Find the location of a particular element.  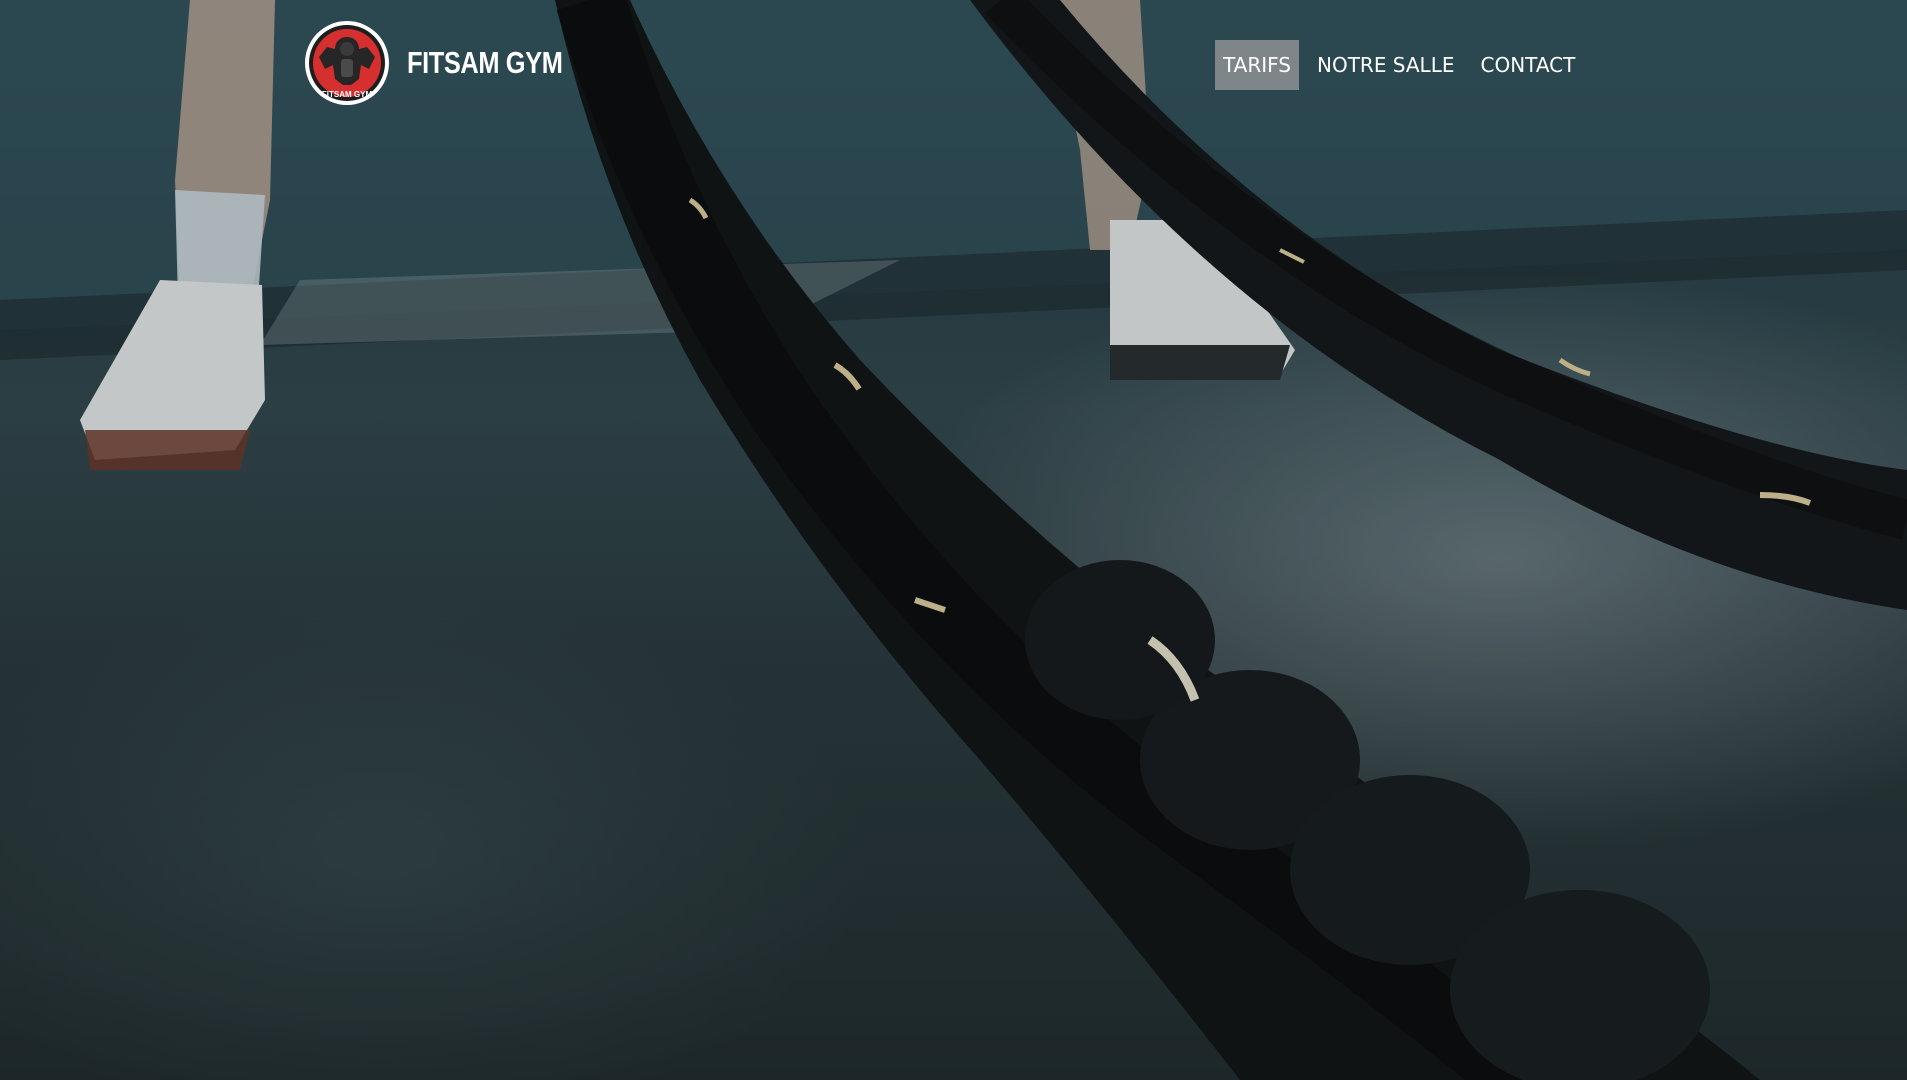

nav-link-contact: CONTACT is located at coordinates (1527, 65).